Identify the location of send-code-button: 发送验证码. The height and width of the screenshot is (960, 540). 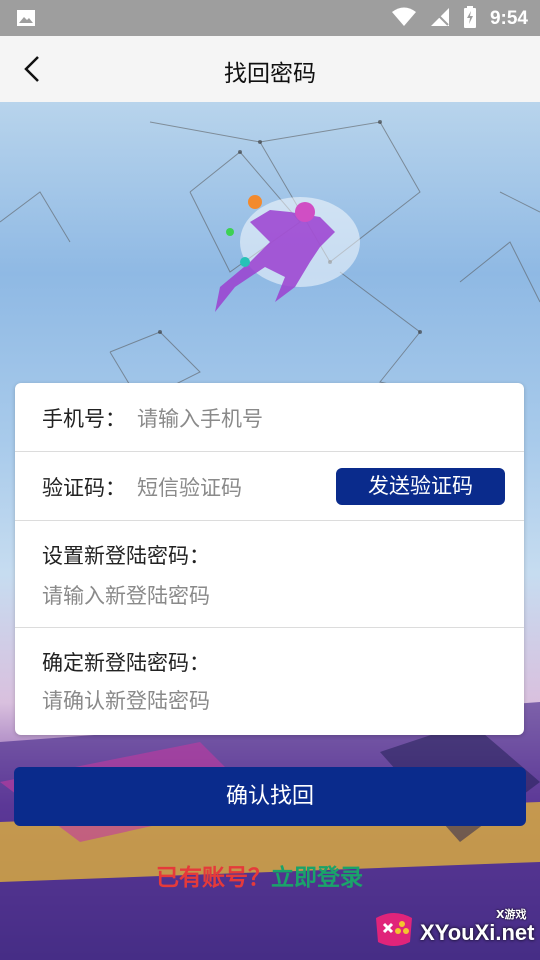
(420, 486).